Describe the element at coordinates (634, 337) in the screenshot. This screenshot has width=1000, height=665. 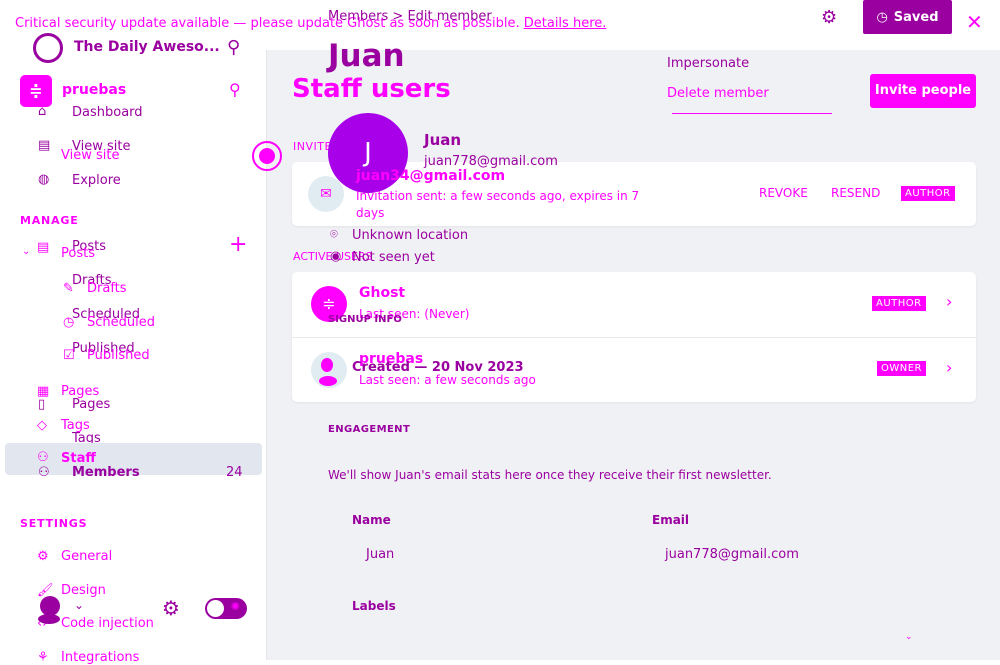
I see `row-divider` at that location.